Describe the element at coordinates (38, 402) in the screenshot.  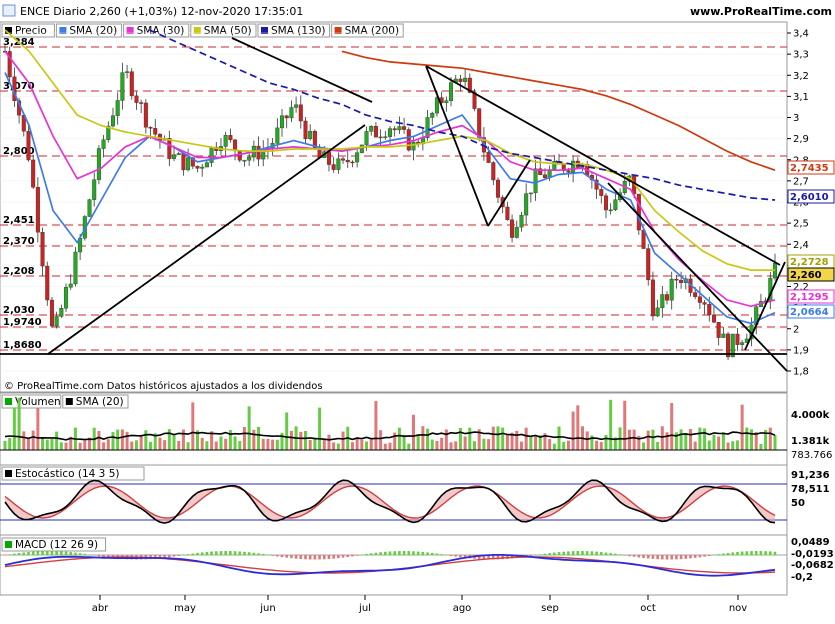
I see `volume-legend-label-0: Volumen` at that location.